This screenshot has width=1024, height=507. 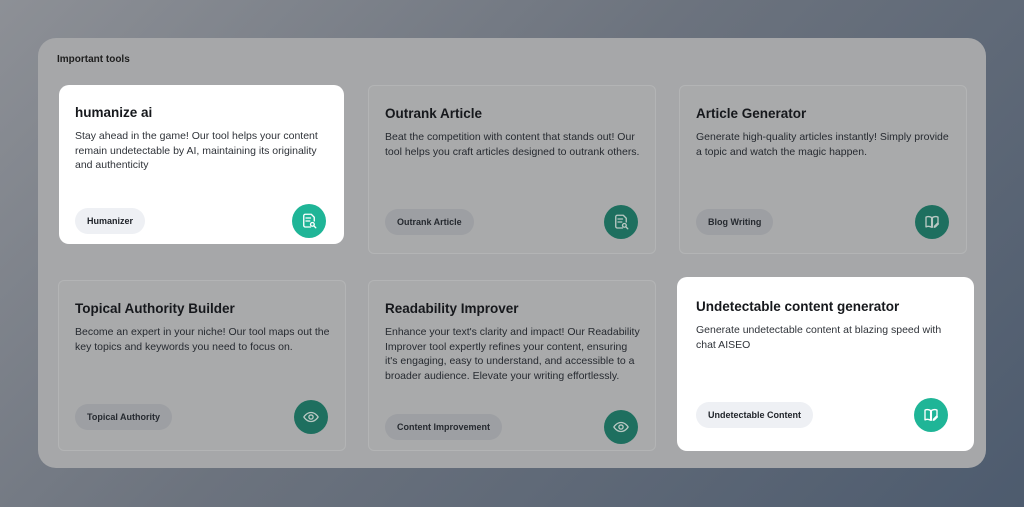 What do you see at coordinates (114, 112) in the screenshot?
I see `card-title: humanize ai` at bounding box center [114, 112].